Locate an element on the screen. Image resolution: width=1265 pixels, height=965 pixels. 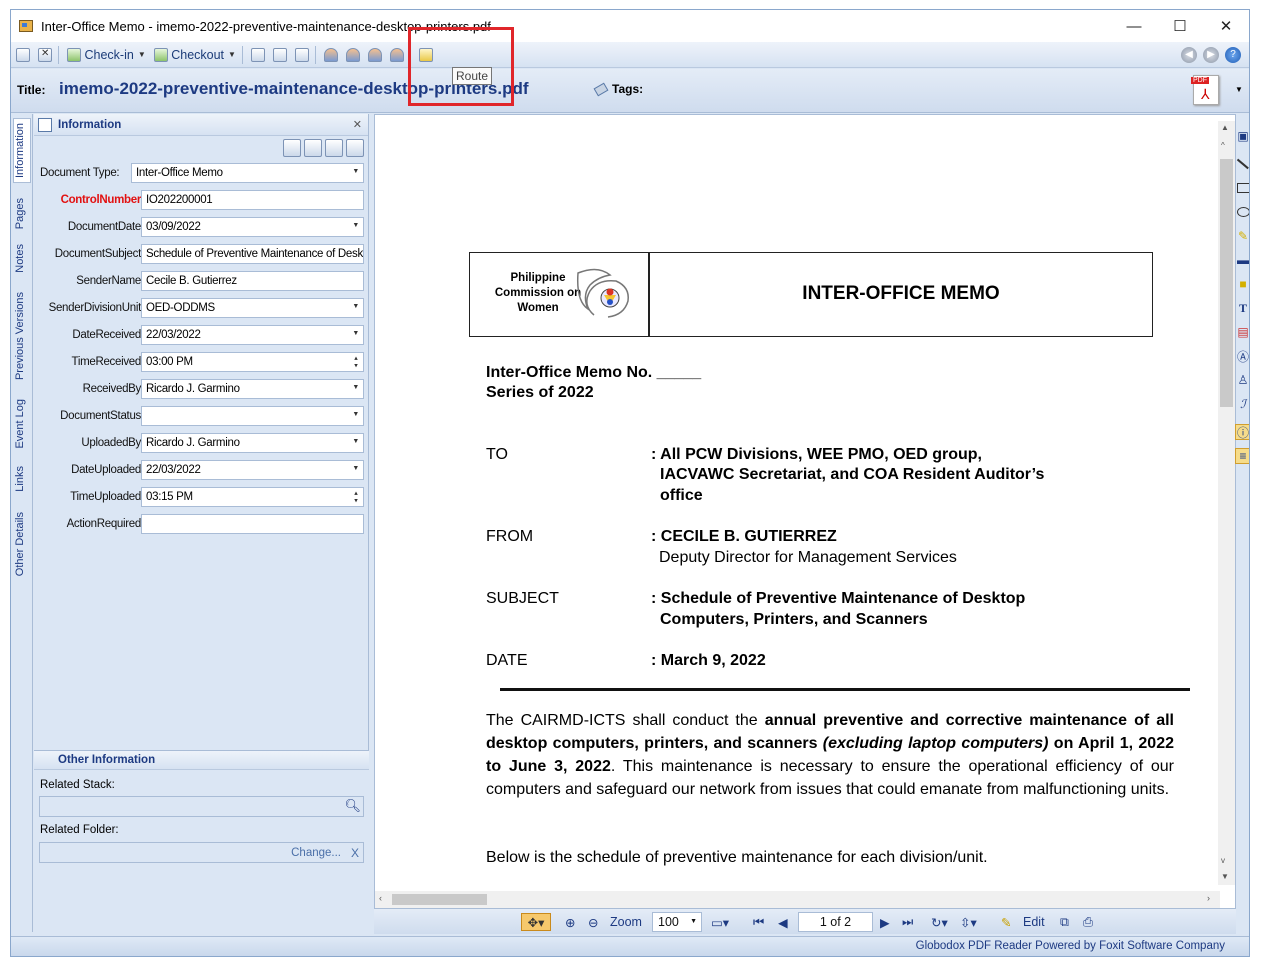
tab-notes: Notes is located at coordinates (20, 258).